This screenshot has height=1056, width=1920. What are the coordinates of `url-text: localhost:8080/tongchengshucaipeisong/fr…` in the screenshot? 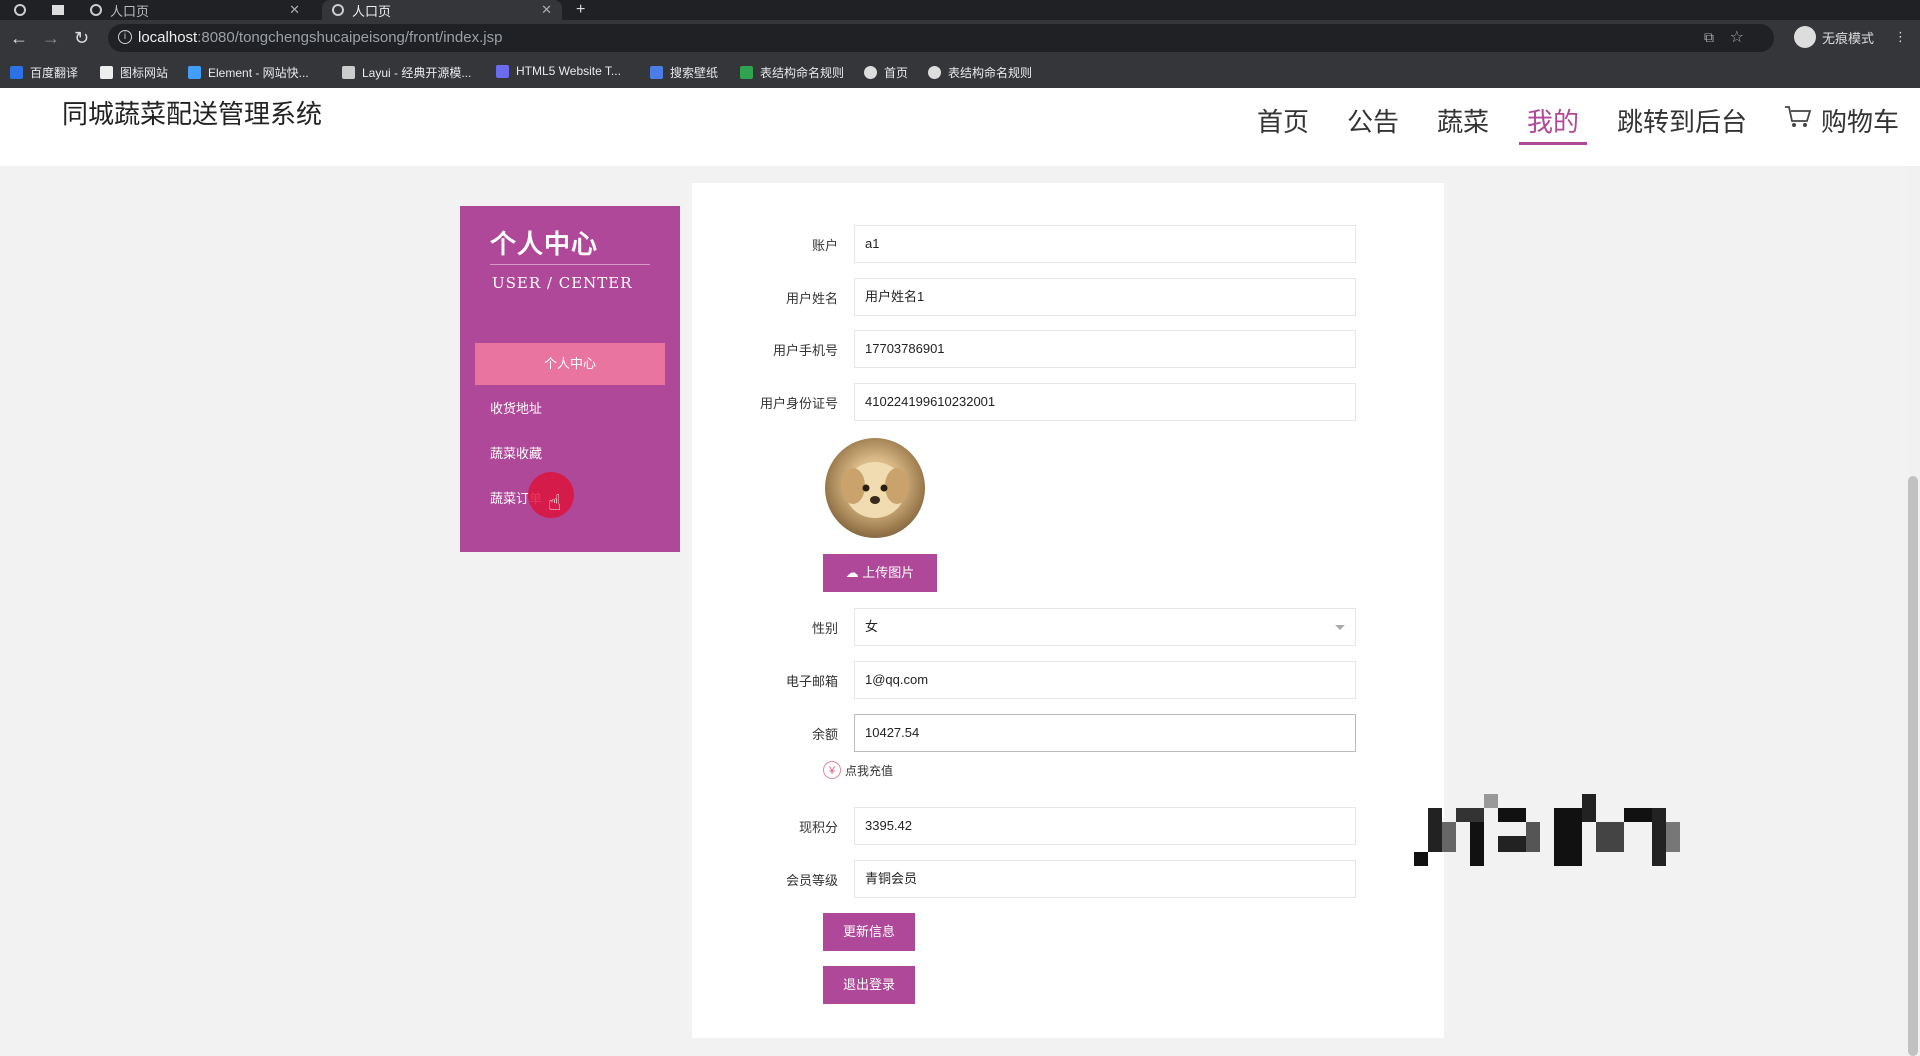 It's located at (320, 37).